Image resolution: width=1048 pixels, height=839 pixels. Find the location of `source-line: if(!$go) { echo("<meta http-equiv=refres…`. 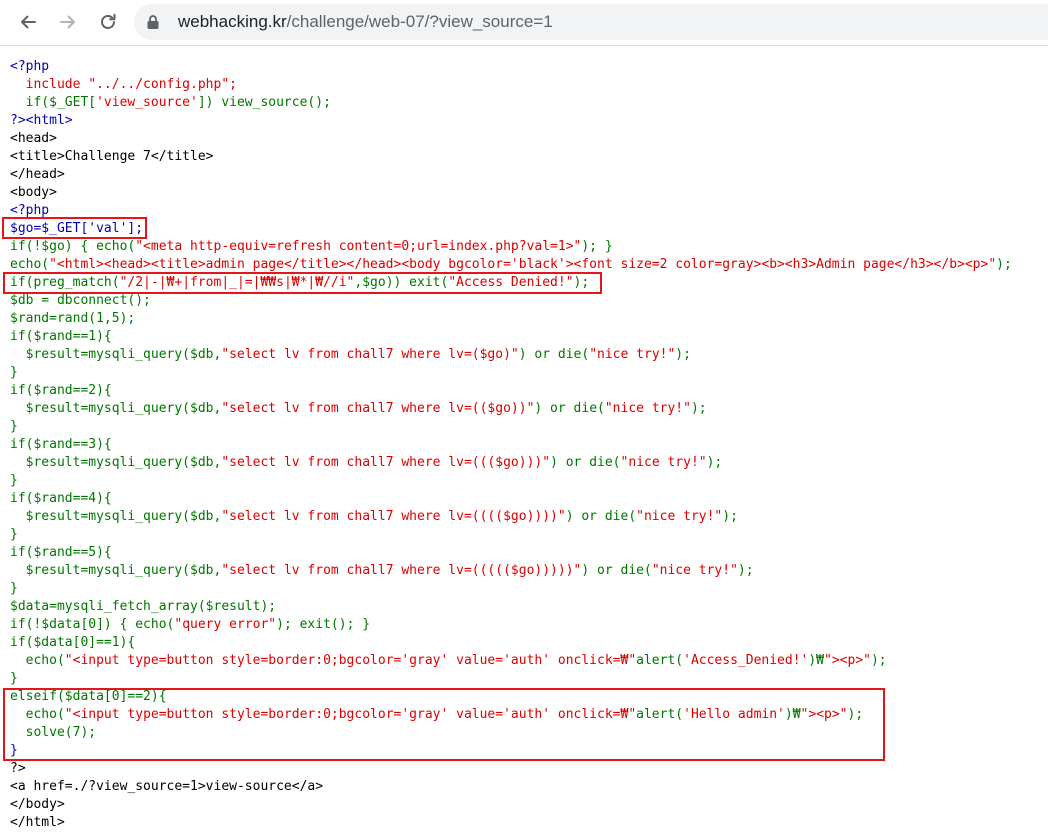

source-line: if(!$go) { echo("<meta http-equiv=refres… is located at coordinates (511, 247).